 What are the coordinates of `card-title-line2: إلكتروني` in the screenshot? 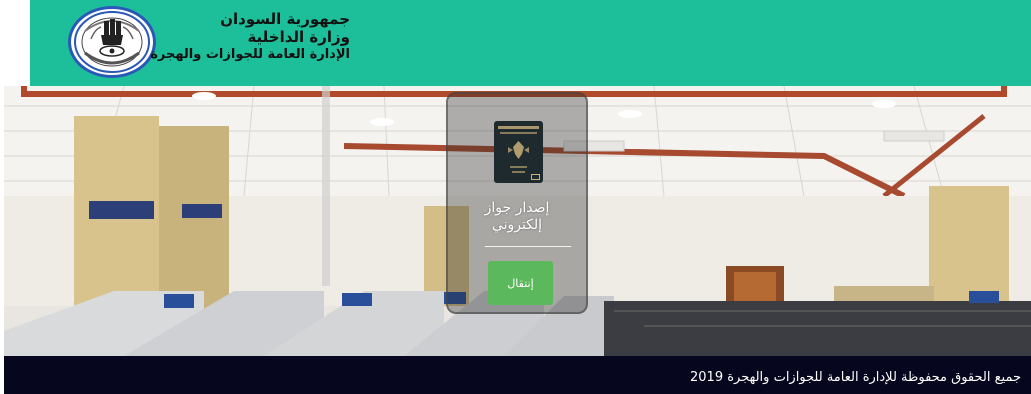 It's located at (517, 225).